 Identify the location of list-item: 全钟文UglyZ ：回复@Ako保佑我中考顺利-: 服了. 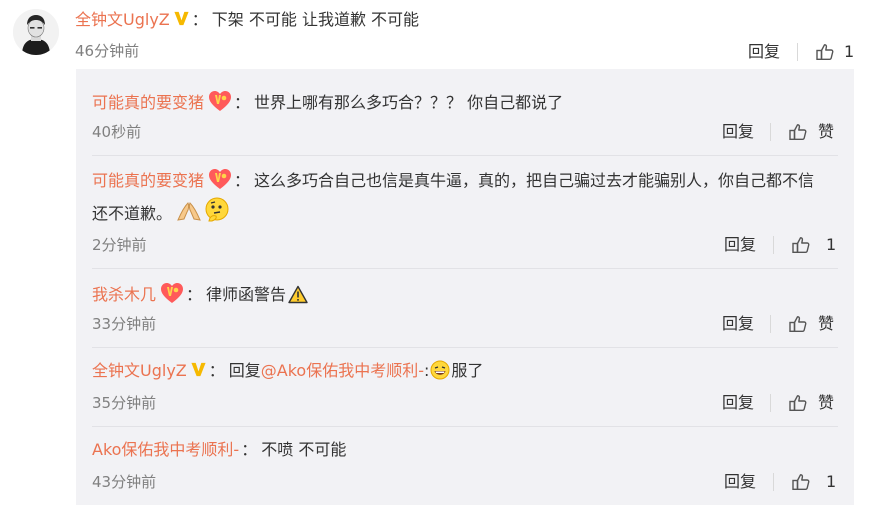
(287, 371).